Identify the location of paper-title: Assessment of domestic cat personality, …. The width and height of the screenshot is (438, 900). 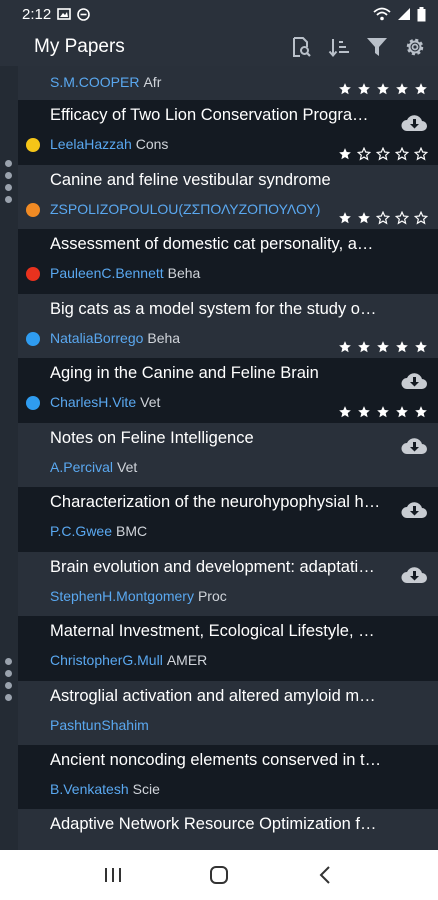
(212, 244).